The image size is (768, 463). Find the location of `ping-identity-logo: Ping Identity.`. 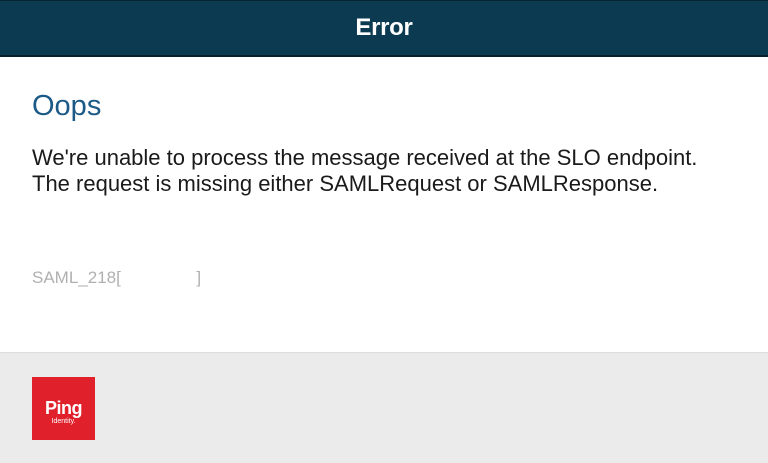

ping-identity-logo: Ping Identity. is located at coordinates (63, 408).